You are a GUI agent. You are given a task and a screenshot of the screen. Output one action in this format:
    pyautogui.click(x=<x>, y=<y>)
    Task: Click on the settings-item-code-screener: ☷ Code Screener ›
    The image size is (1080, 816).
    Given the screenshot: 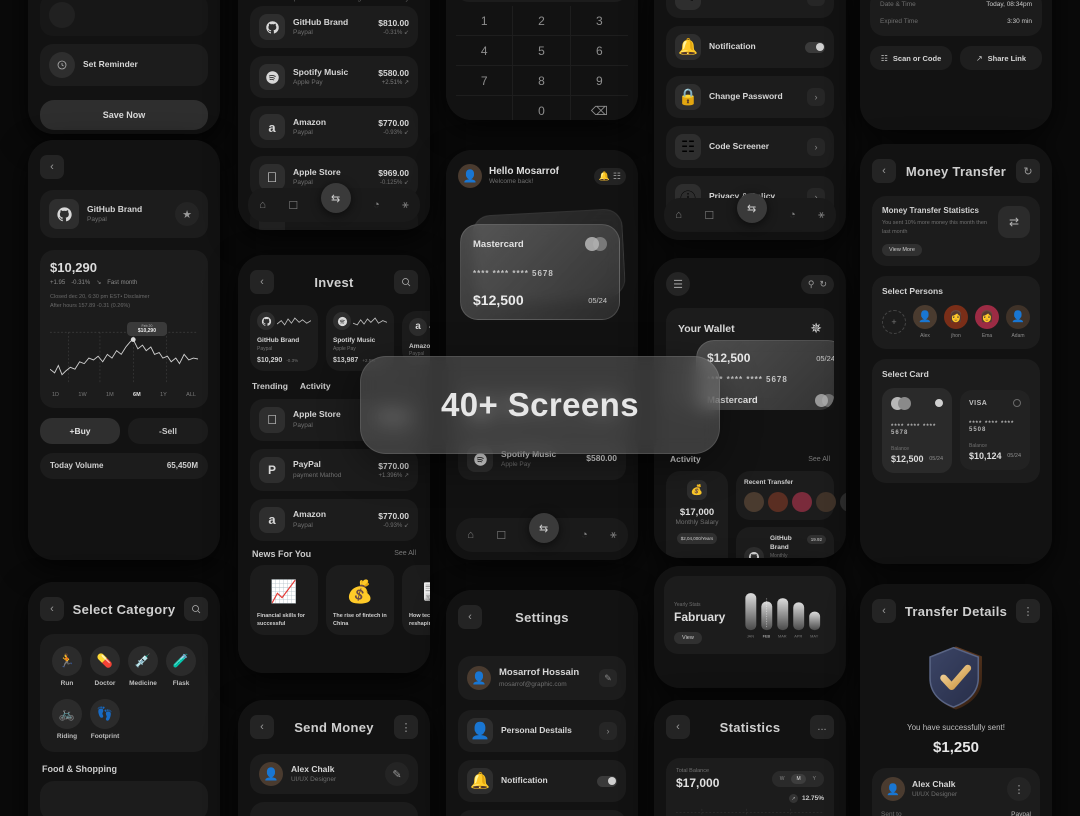 What is the action you would take?
    pyautogui.click(x=750, y=147)
    